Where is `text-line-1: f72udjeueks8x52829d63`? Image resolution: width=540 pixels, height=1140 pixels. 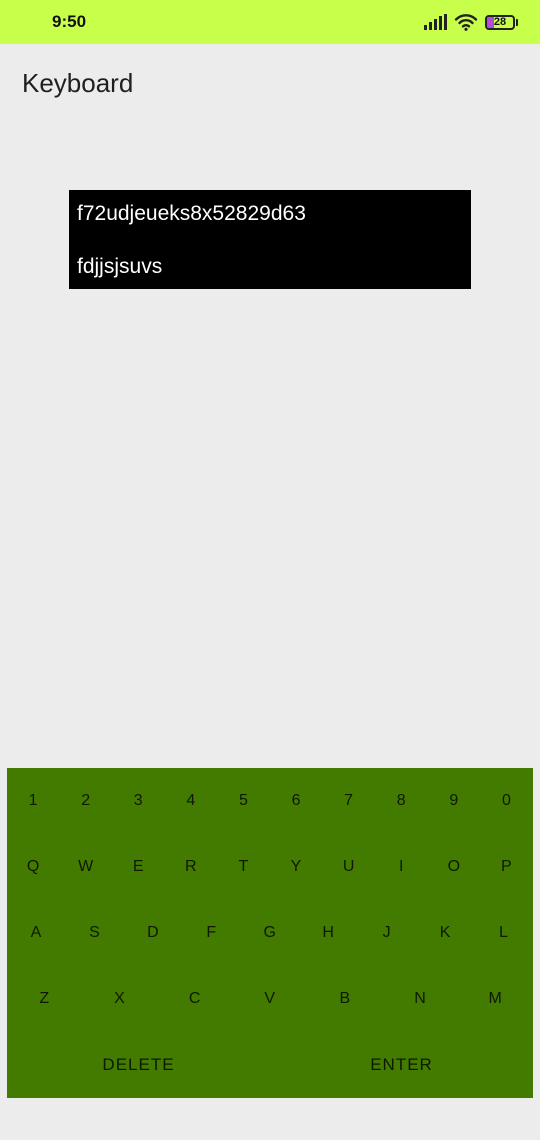 text-line-1: f72udjeueks8x52829d63 is located at coordinates (191, 213).